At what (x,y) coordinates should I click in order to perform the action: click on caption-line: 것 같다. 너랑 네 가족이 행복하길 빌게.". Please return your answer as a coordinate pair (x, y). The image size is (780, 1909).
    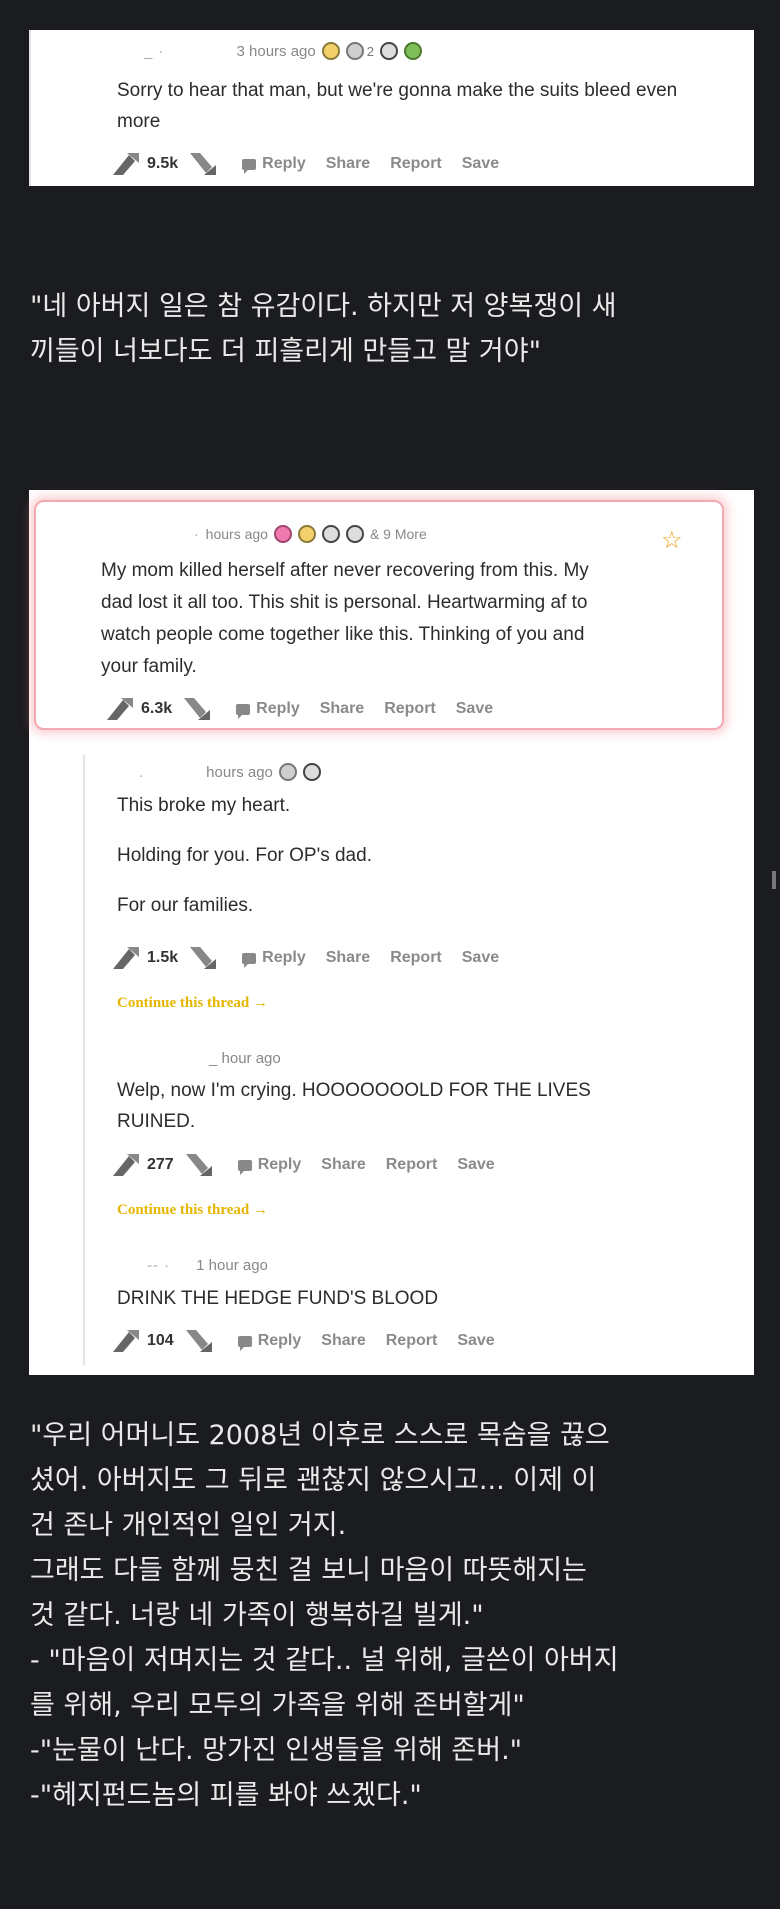
    Looking at the image, I should click on (257, 1615).